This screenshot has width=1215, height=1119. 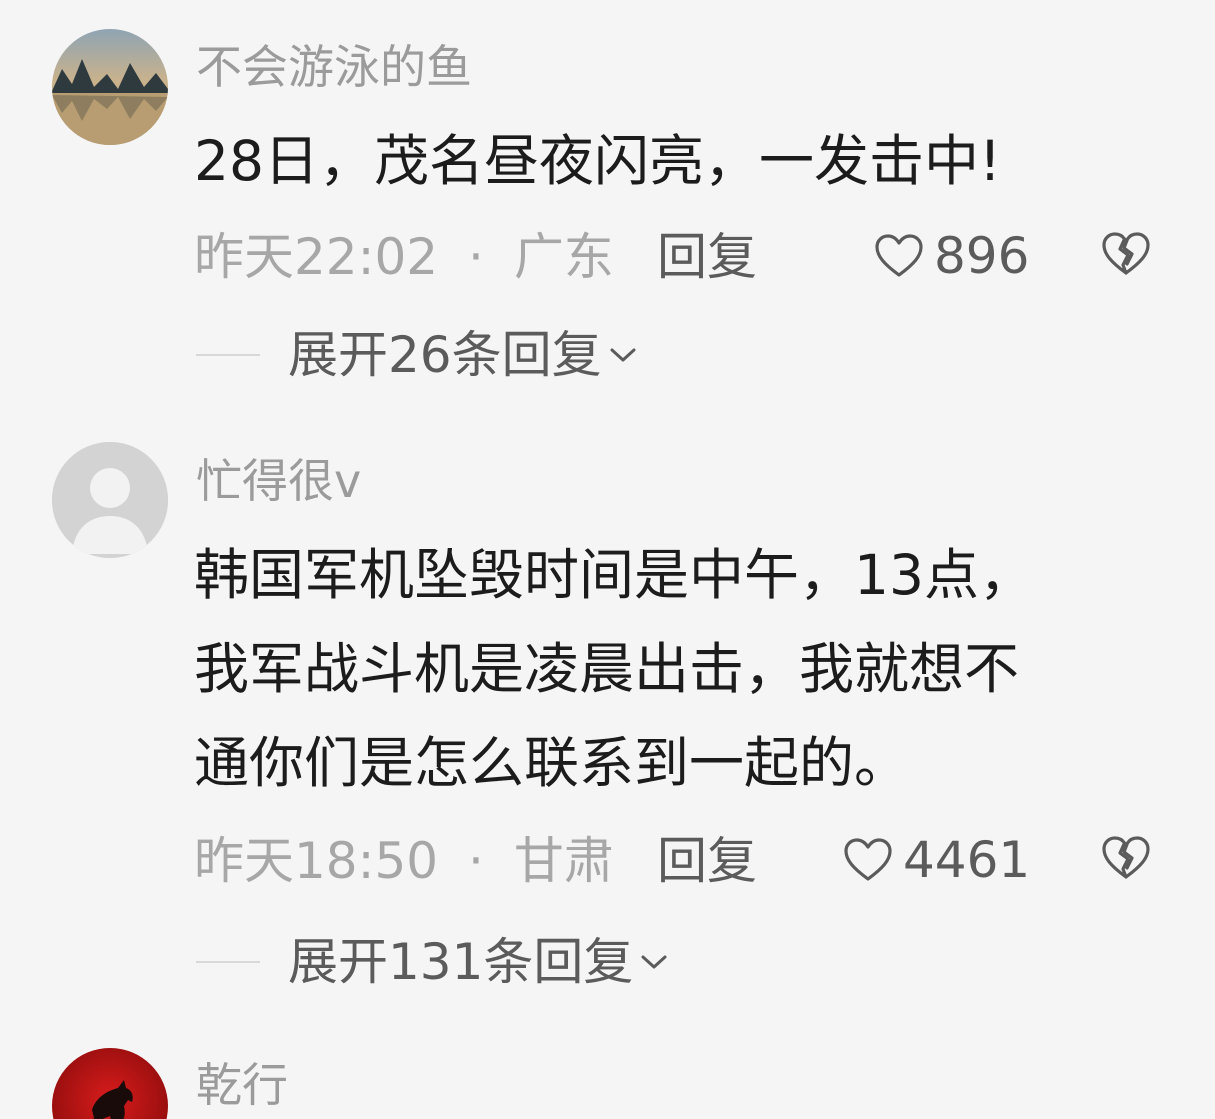 What do you see at coordinates (607, 669) in the screenshot?
I see `comment-text-line: 我军战斗机是凌晨出击，我就想不` at bounding box center [607, 669].